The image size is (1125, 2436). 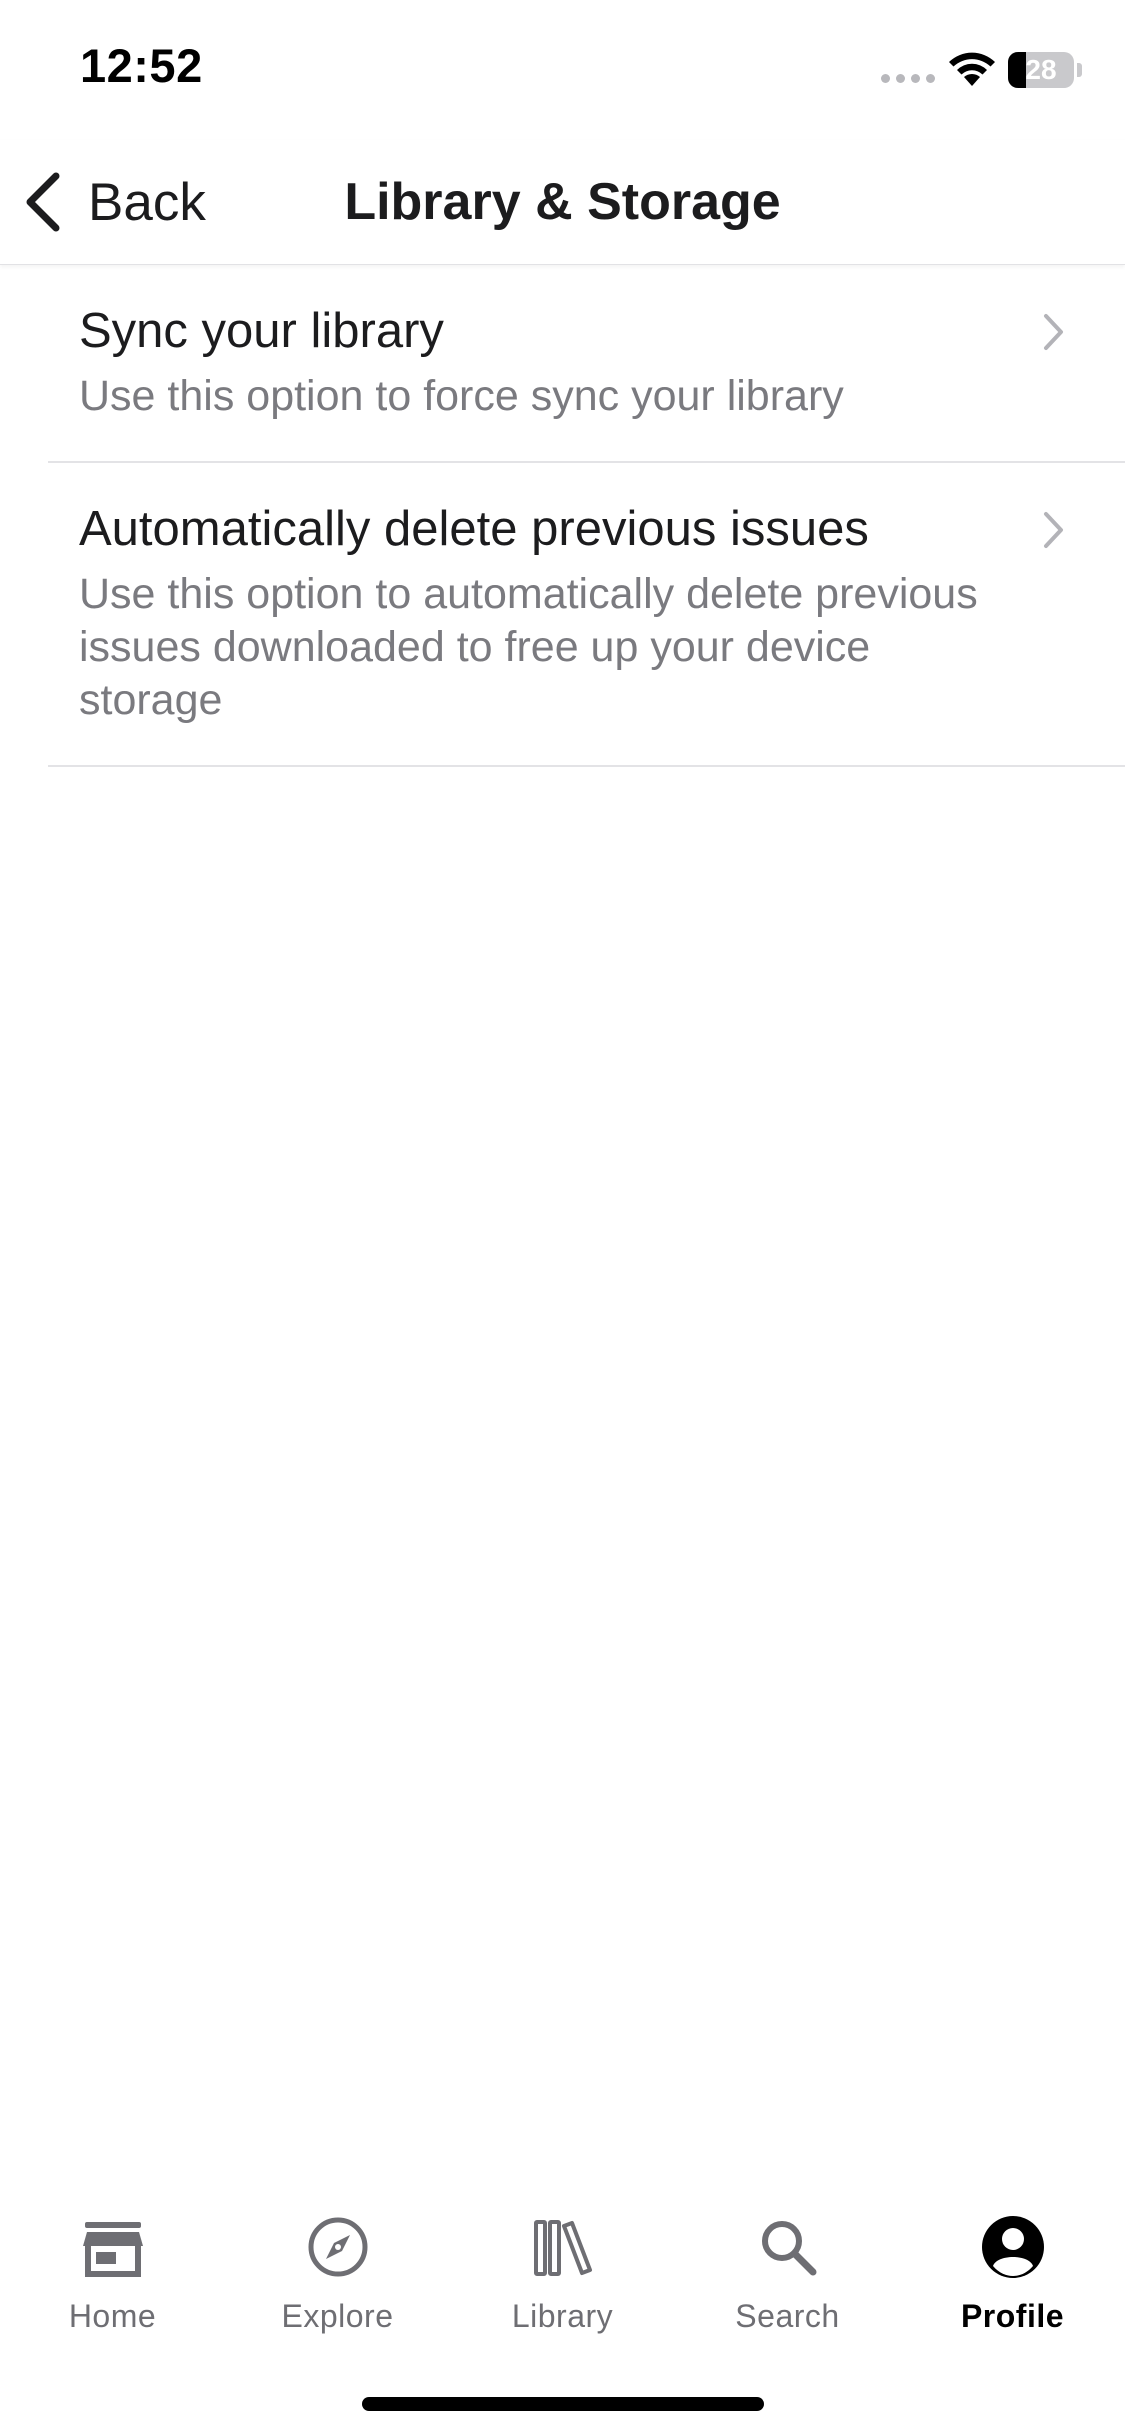 What do you see at coordinates (563, 2404) in the screenshot?
I see `home-indicator` at bounding box center [563, 2404].